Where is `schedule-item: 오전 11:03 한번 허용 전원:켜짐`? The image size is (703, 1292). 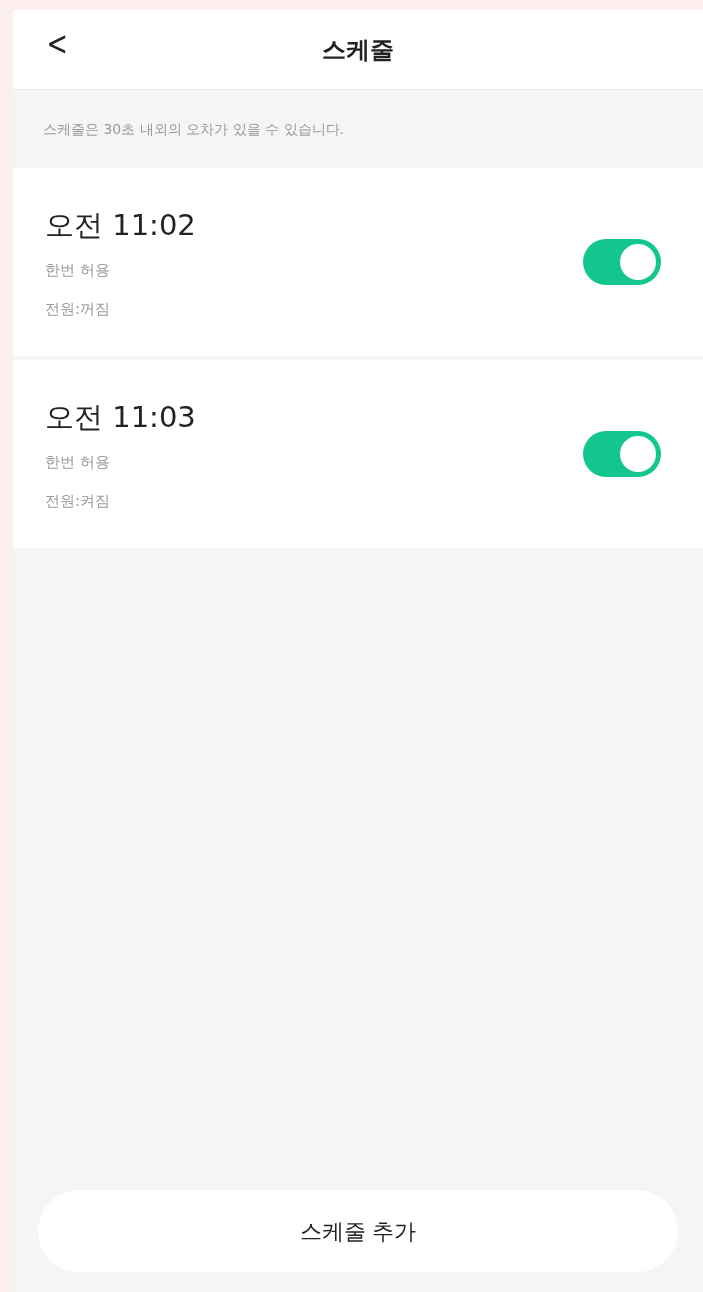 schedule-item: 오전 11:03 한번 허용 전원:켜짐 is located at coordinates (358, 454).